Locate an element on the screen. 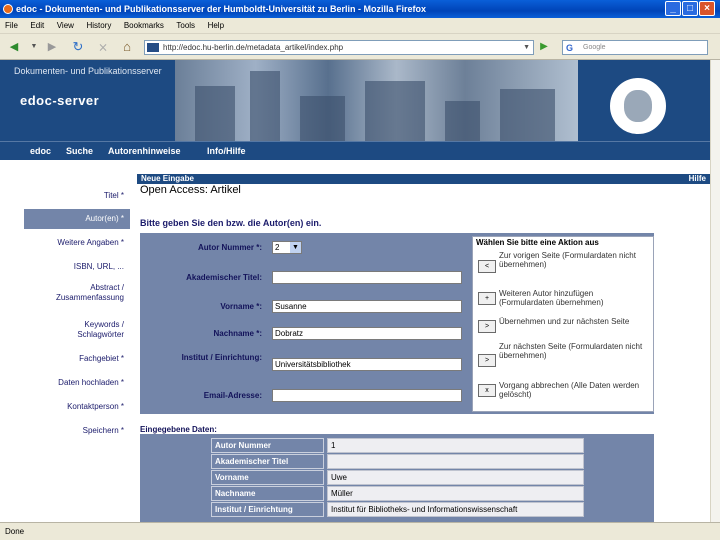 The width and height of the screenshot is (720, 540). entered-key: Vorname is located at coordinates (267, 477).